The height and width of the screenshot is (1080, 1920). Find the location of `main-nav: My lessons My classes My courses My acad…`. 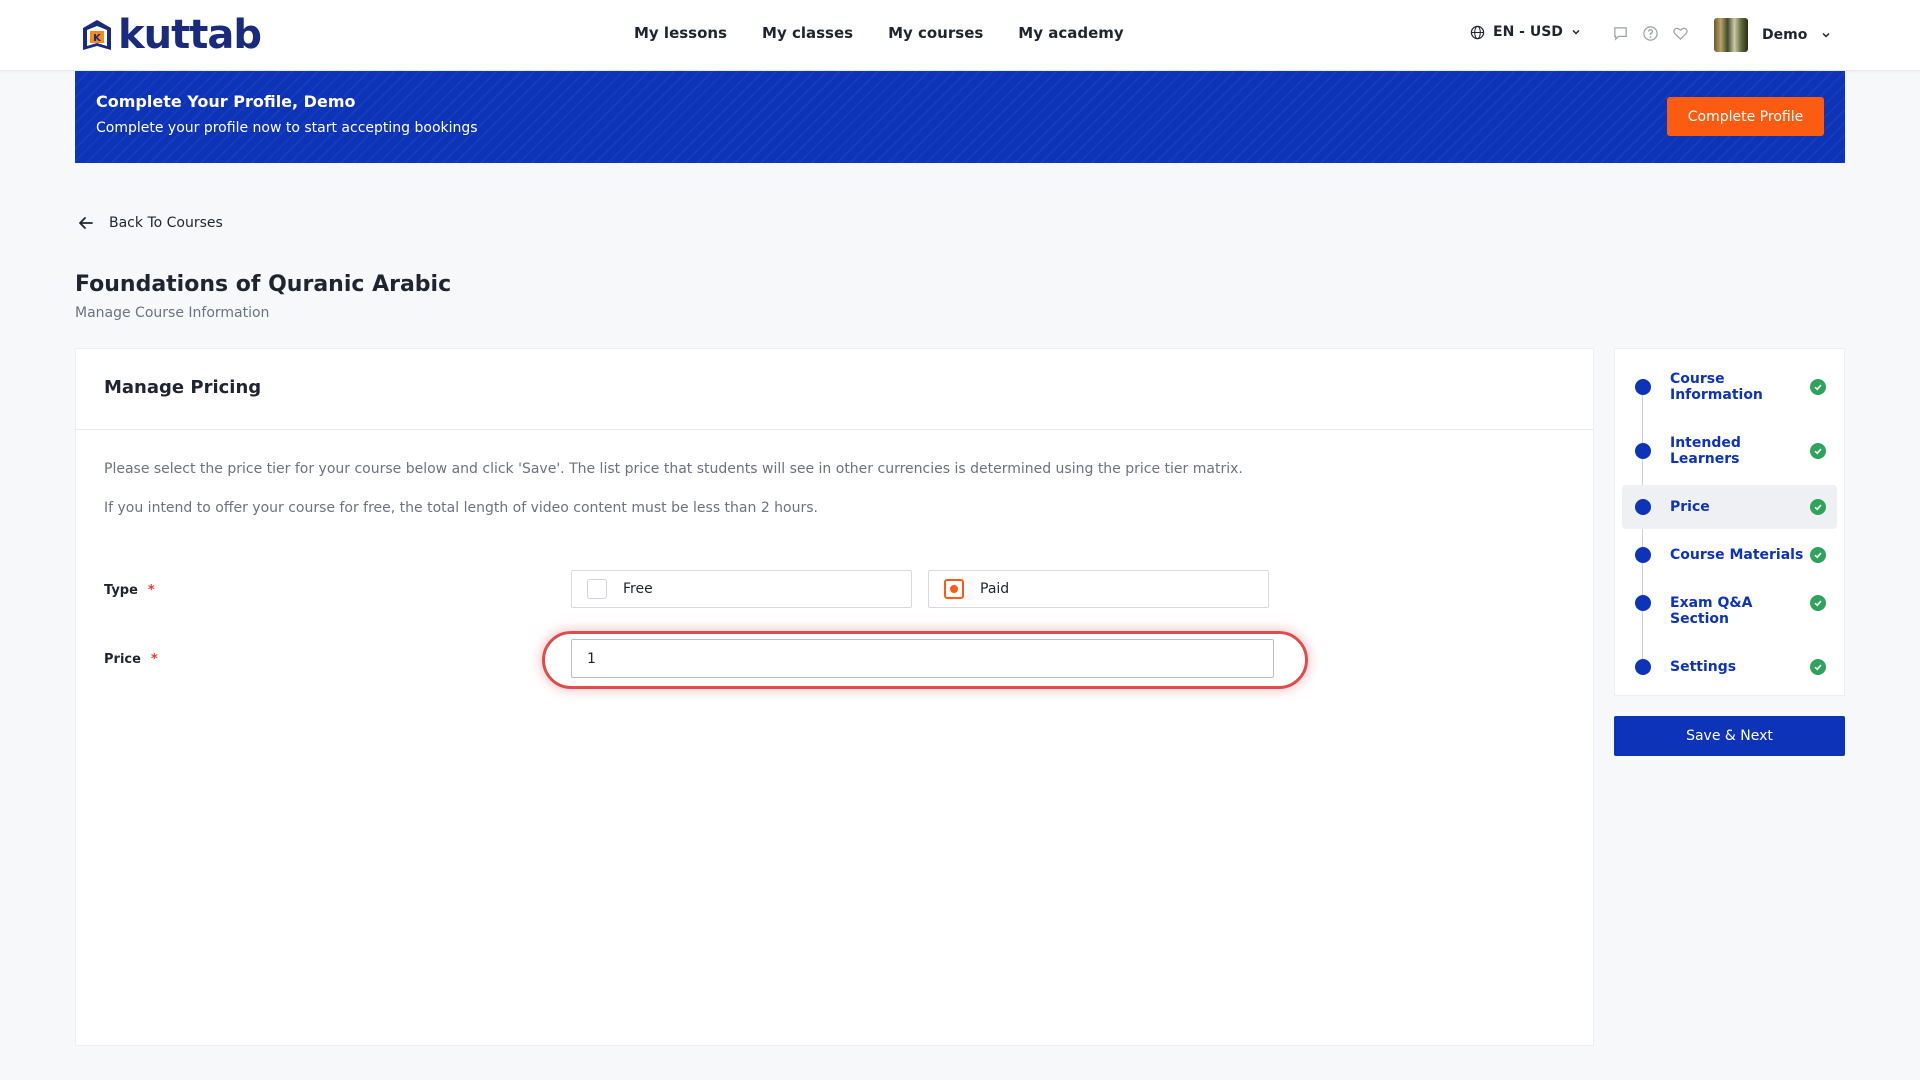

main-nav: My lessons My classes My courses My acad… is located at coordinates (879, 33).